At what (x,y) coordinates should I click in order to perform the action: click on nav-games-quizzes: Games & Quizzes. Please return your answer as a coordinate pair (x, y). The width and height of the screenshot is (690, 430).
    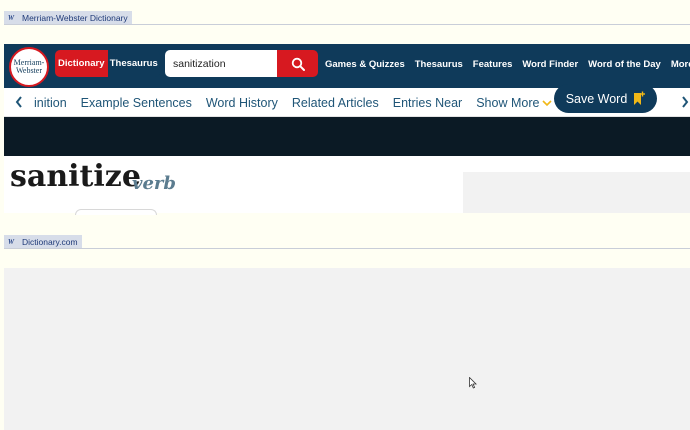
    Looking at the image, I should click on (365, 64).